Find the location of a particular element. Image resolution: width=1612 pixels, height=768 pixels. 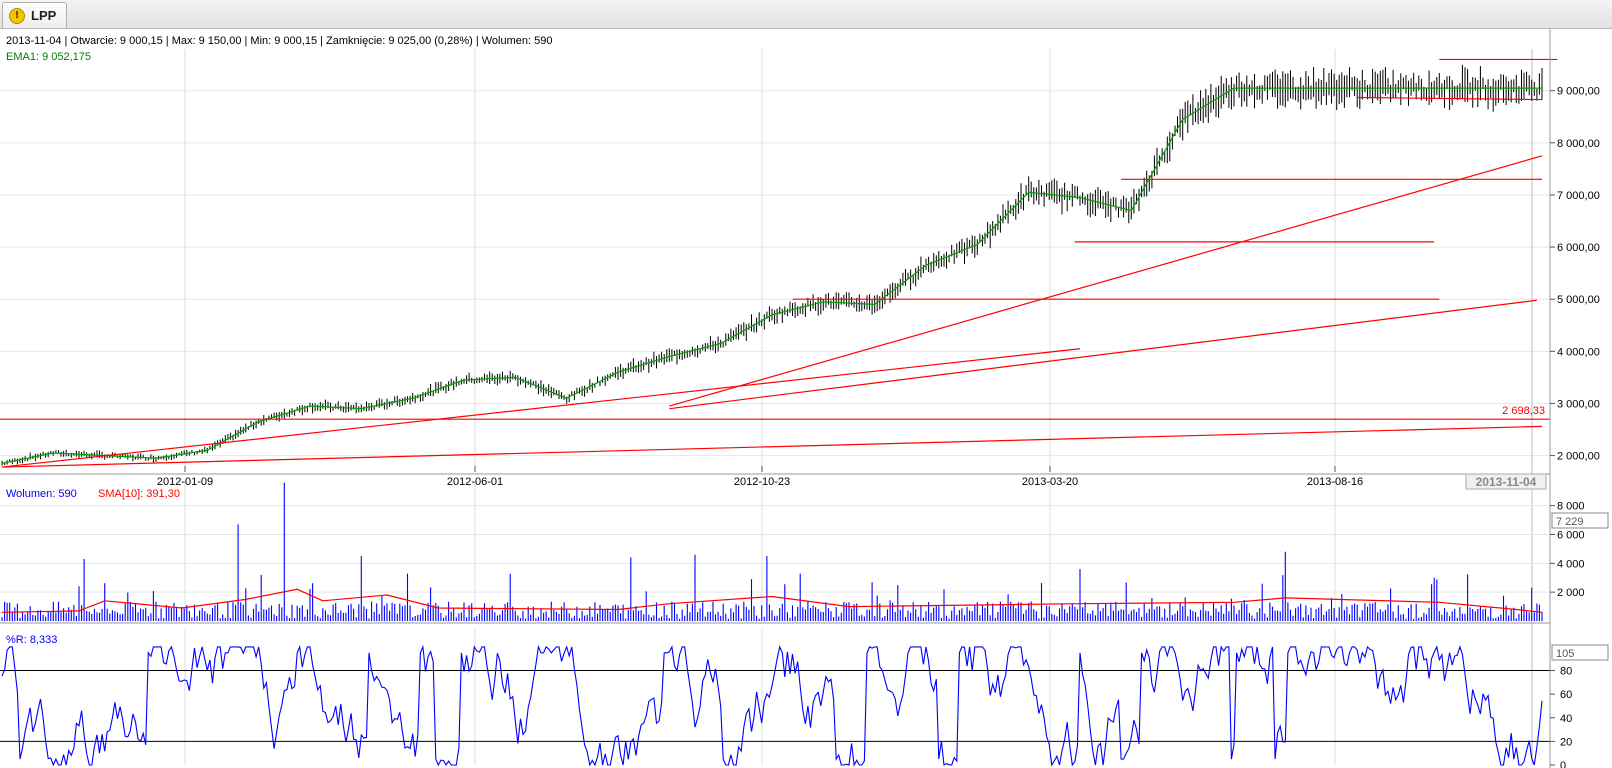

price-tick-label-1: 8 000,00 is located at coordinates (1578, 144).